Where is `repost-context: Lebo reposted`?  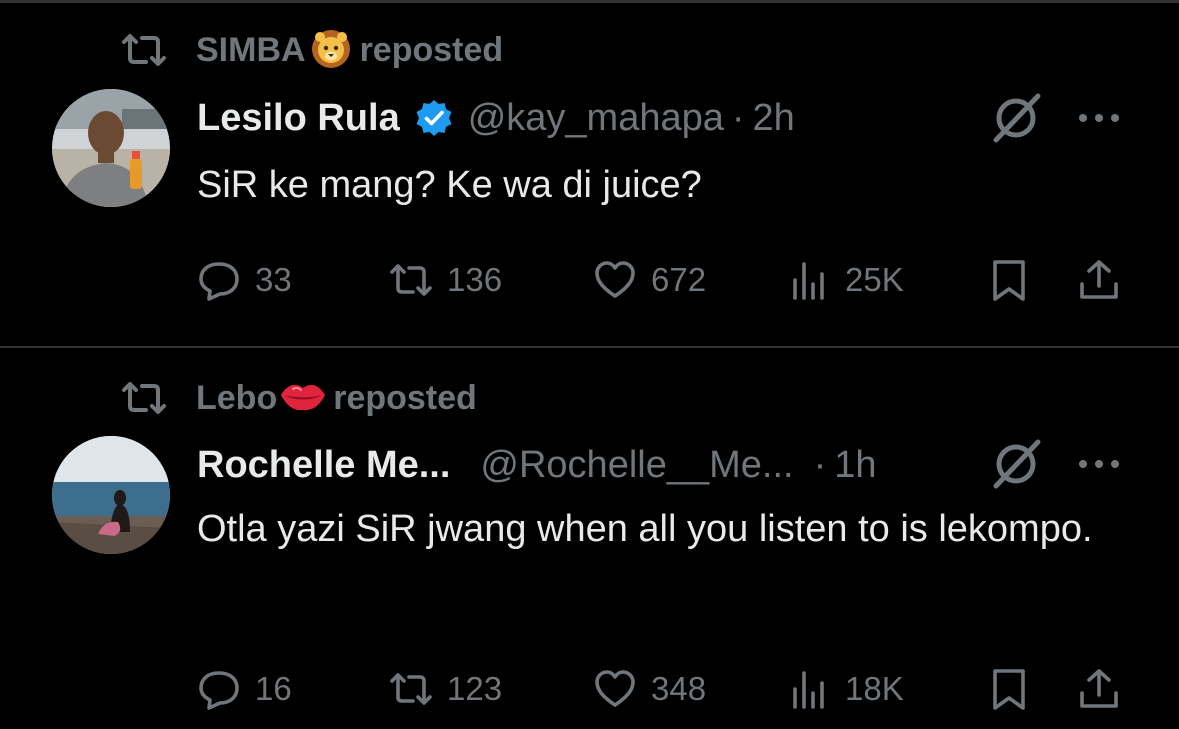 repost-context: Lebo reposted is located at coordinates (298, 398).